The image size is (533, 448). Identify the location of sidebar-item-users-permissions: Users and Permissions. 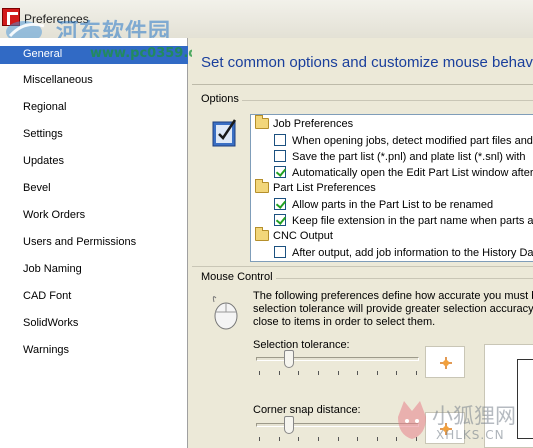
(79, 242).